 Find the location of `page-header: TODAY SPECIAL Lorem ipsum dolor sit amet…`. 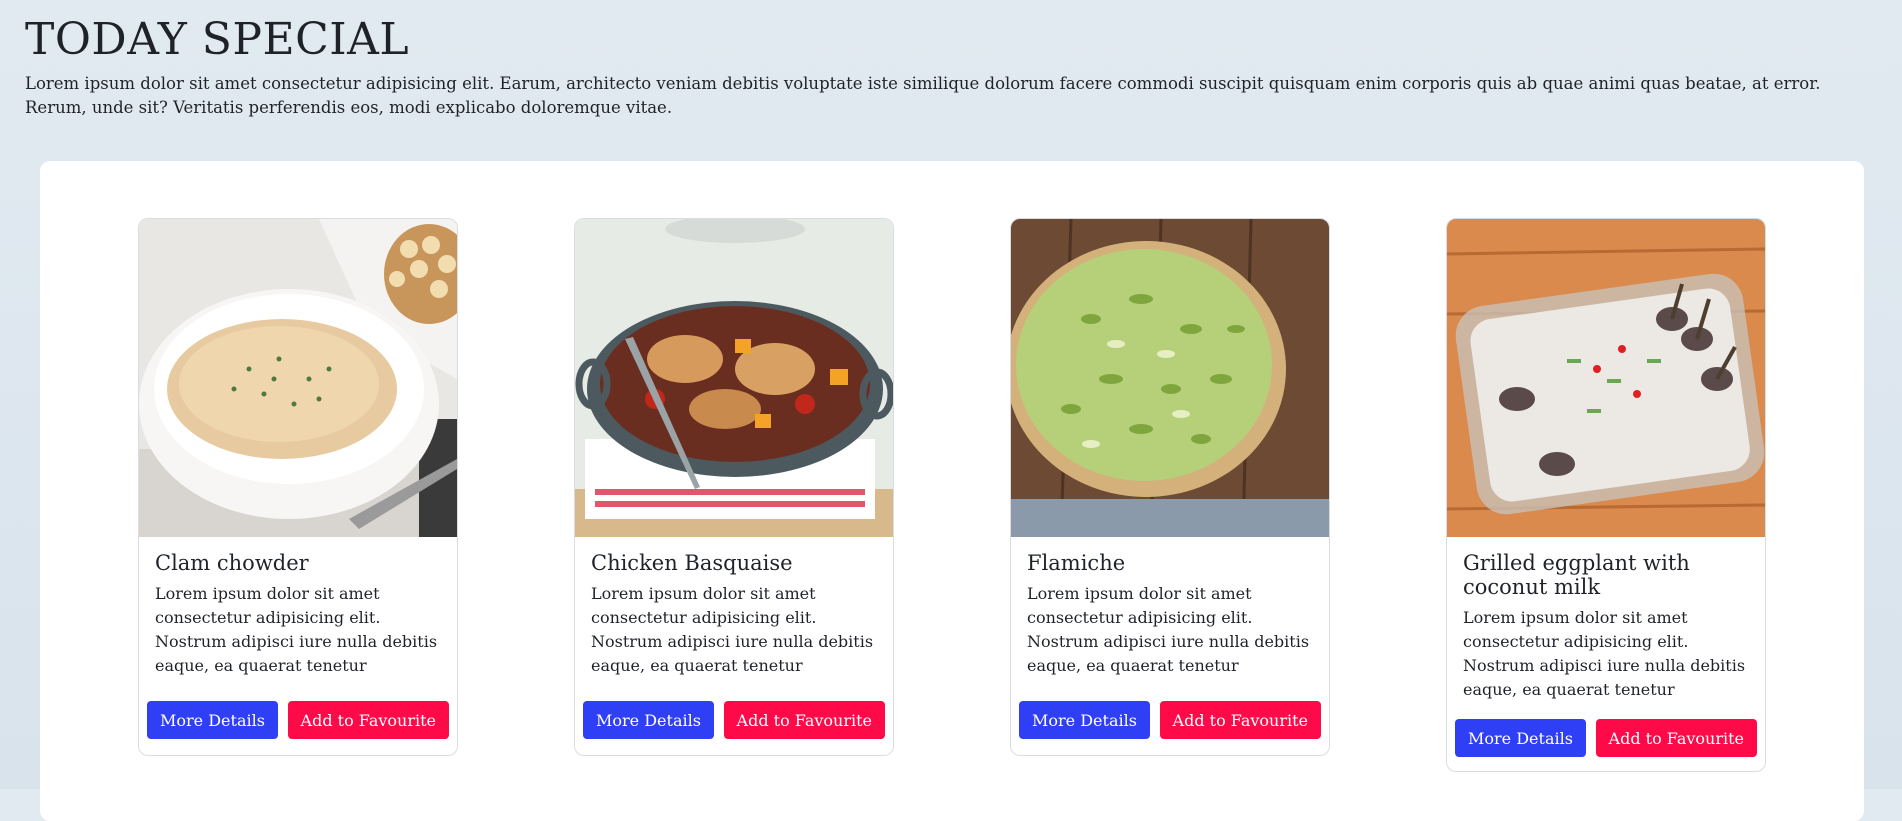

page-header: TODAY SPECIAL Lorem ipsum dolor sit amet… is located at coordinates (950, 67).